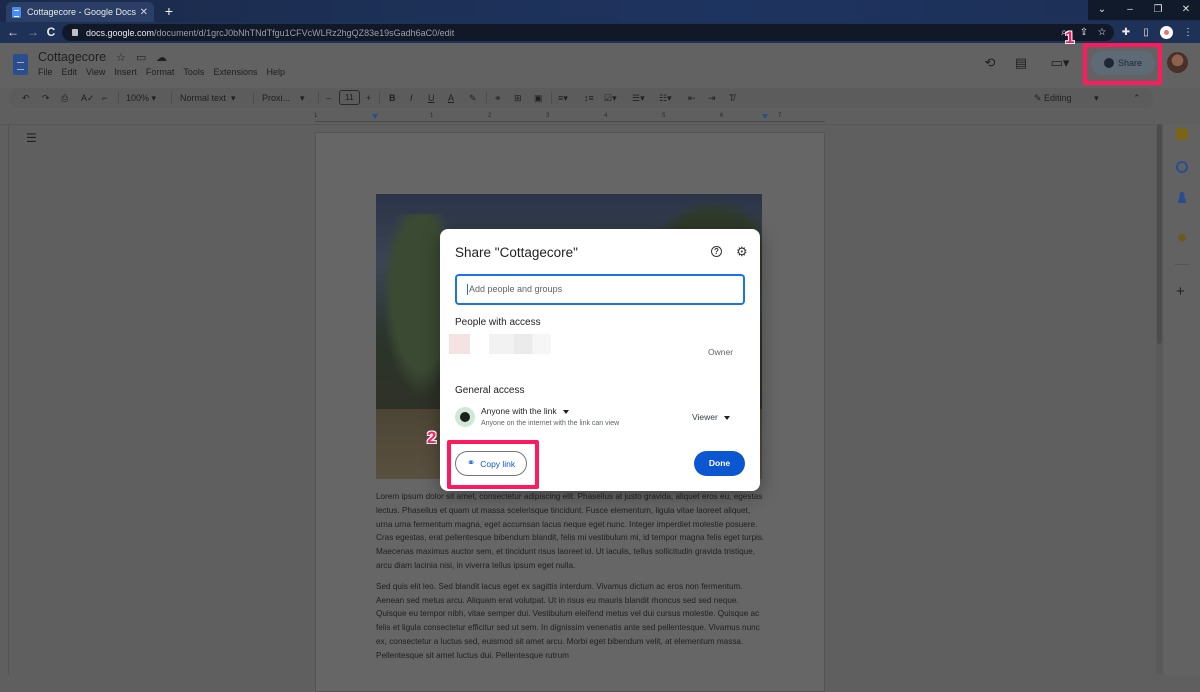 The image size is (1200, 692). Describe the element at coordinates (1084, 32) in the screenshot. I see `share-page-icon: ⇪` at that location.